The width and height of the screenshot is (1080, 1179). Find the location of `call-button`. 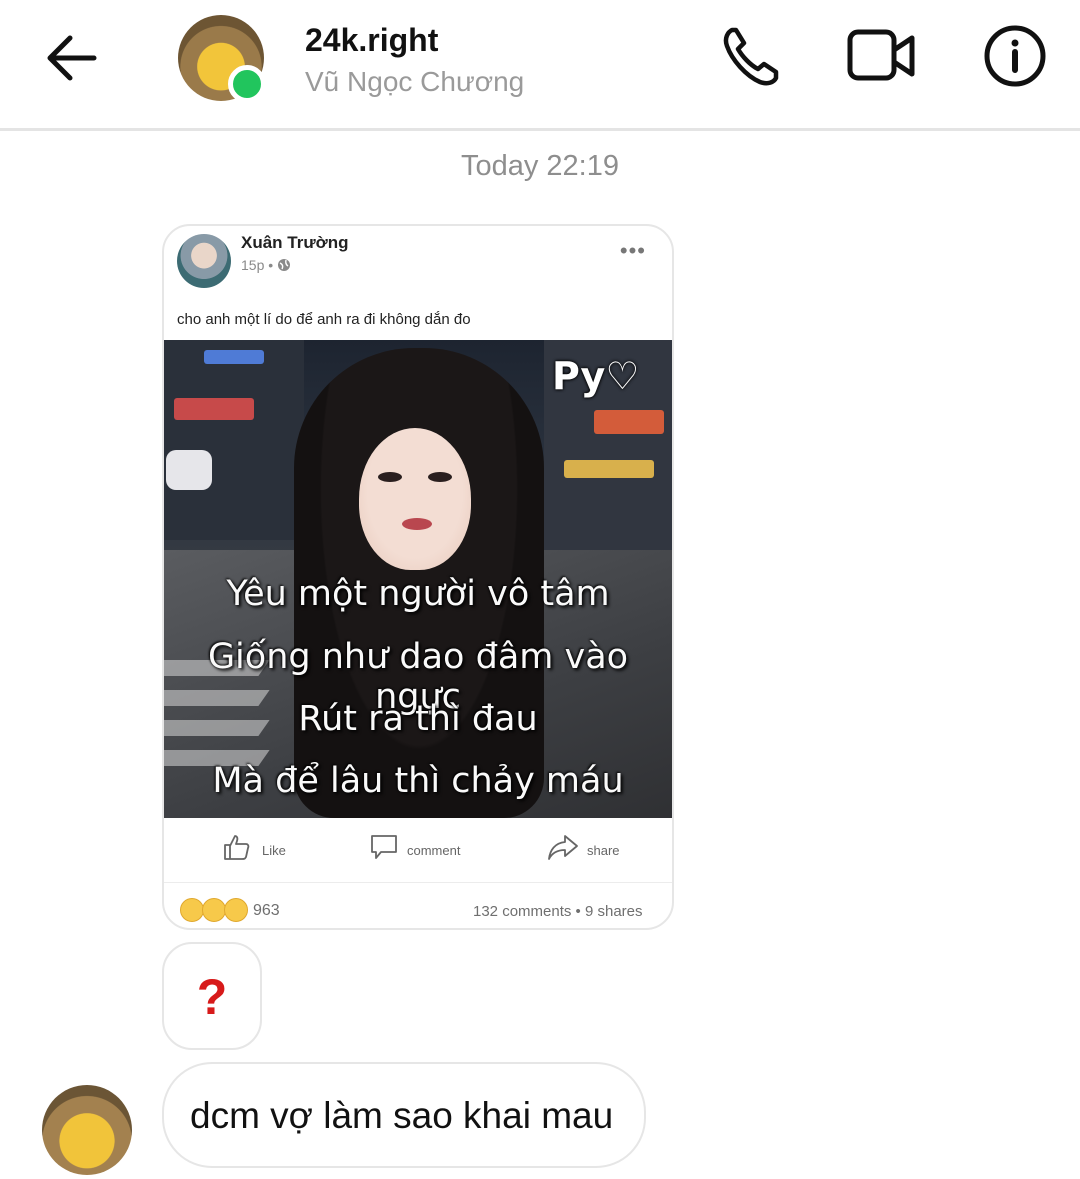

call-button is located at coordinates (754, 56).